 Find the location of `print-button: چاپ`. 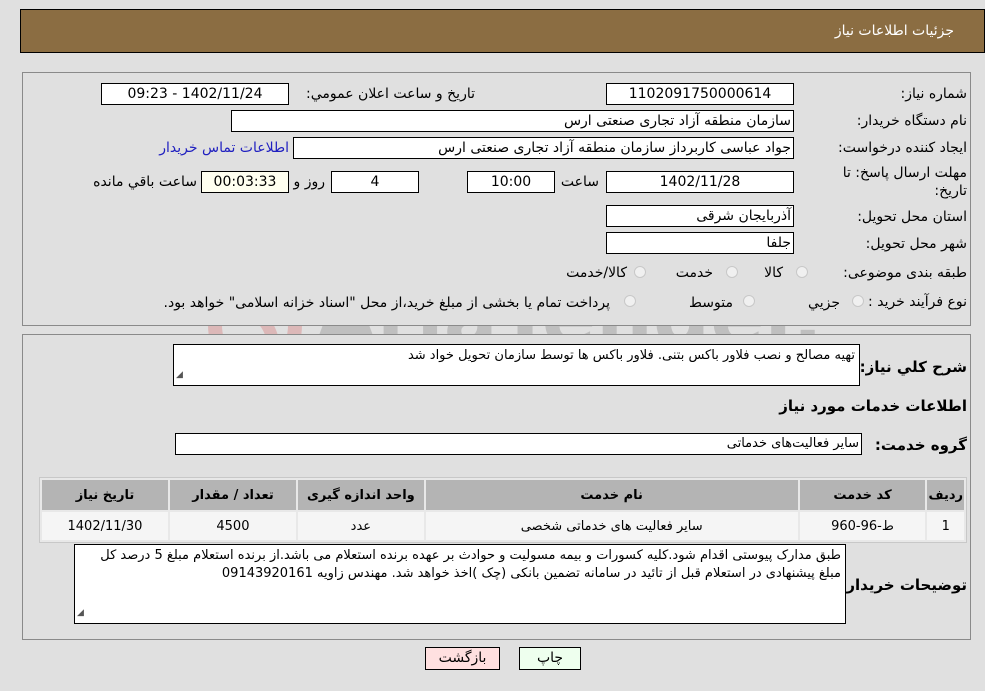

print-button: چاپ is located at coordinates (550, 658).